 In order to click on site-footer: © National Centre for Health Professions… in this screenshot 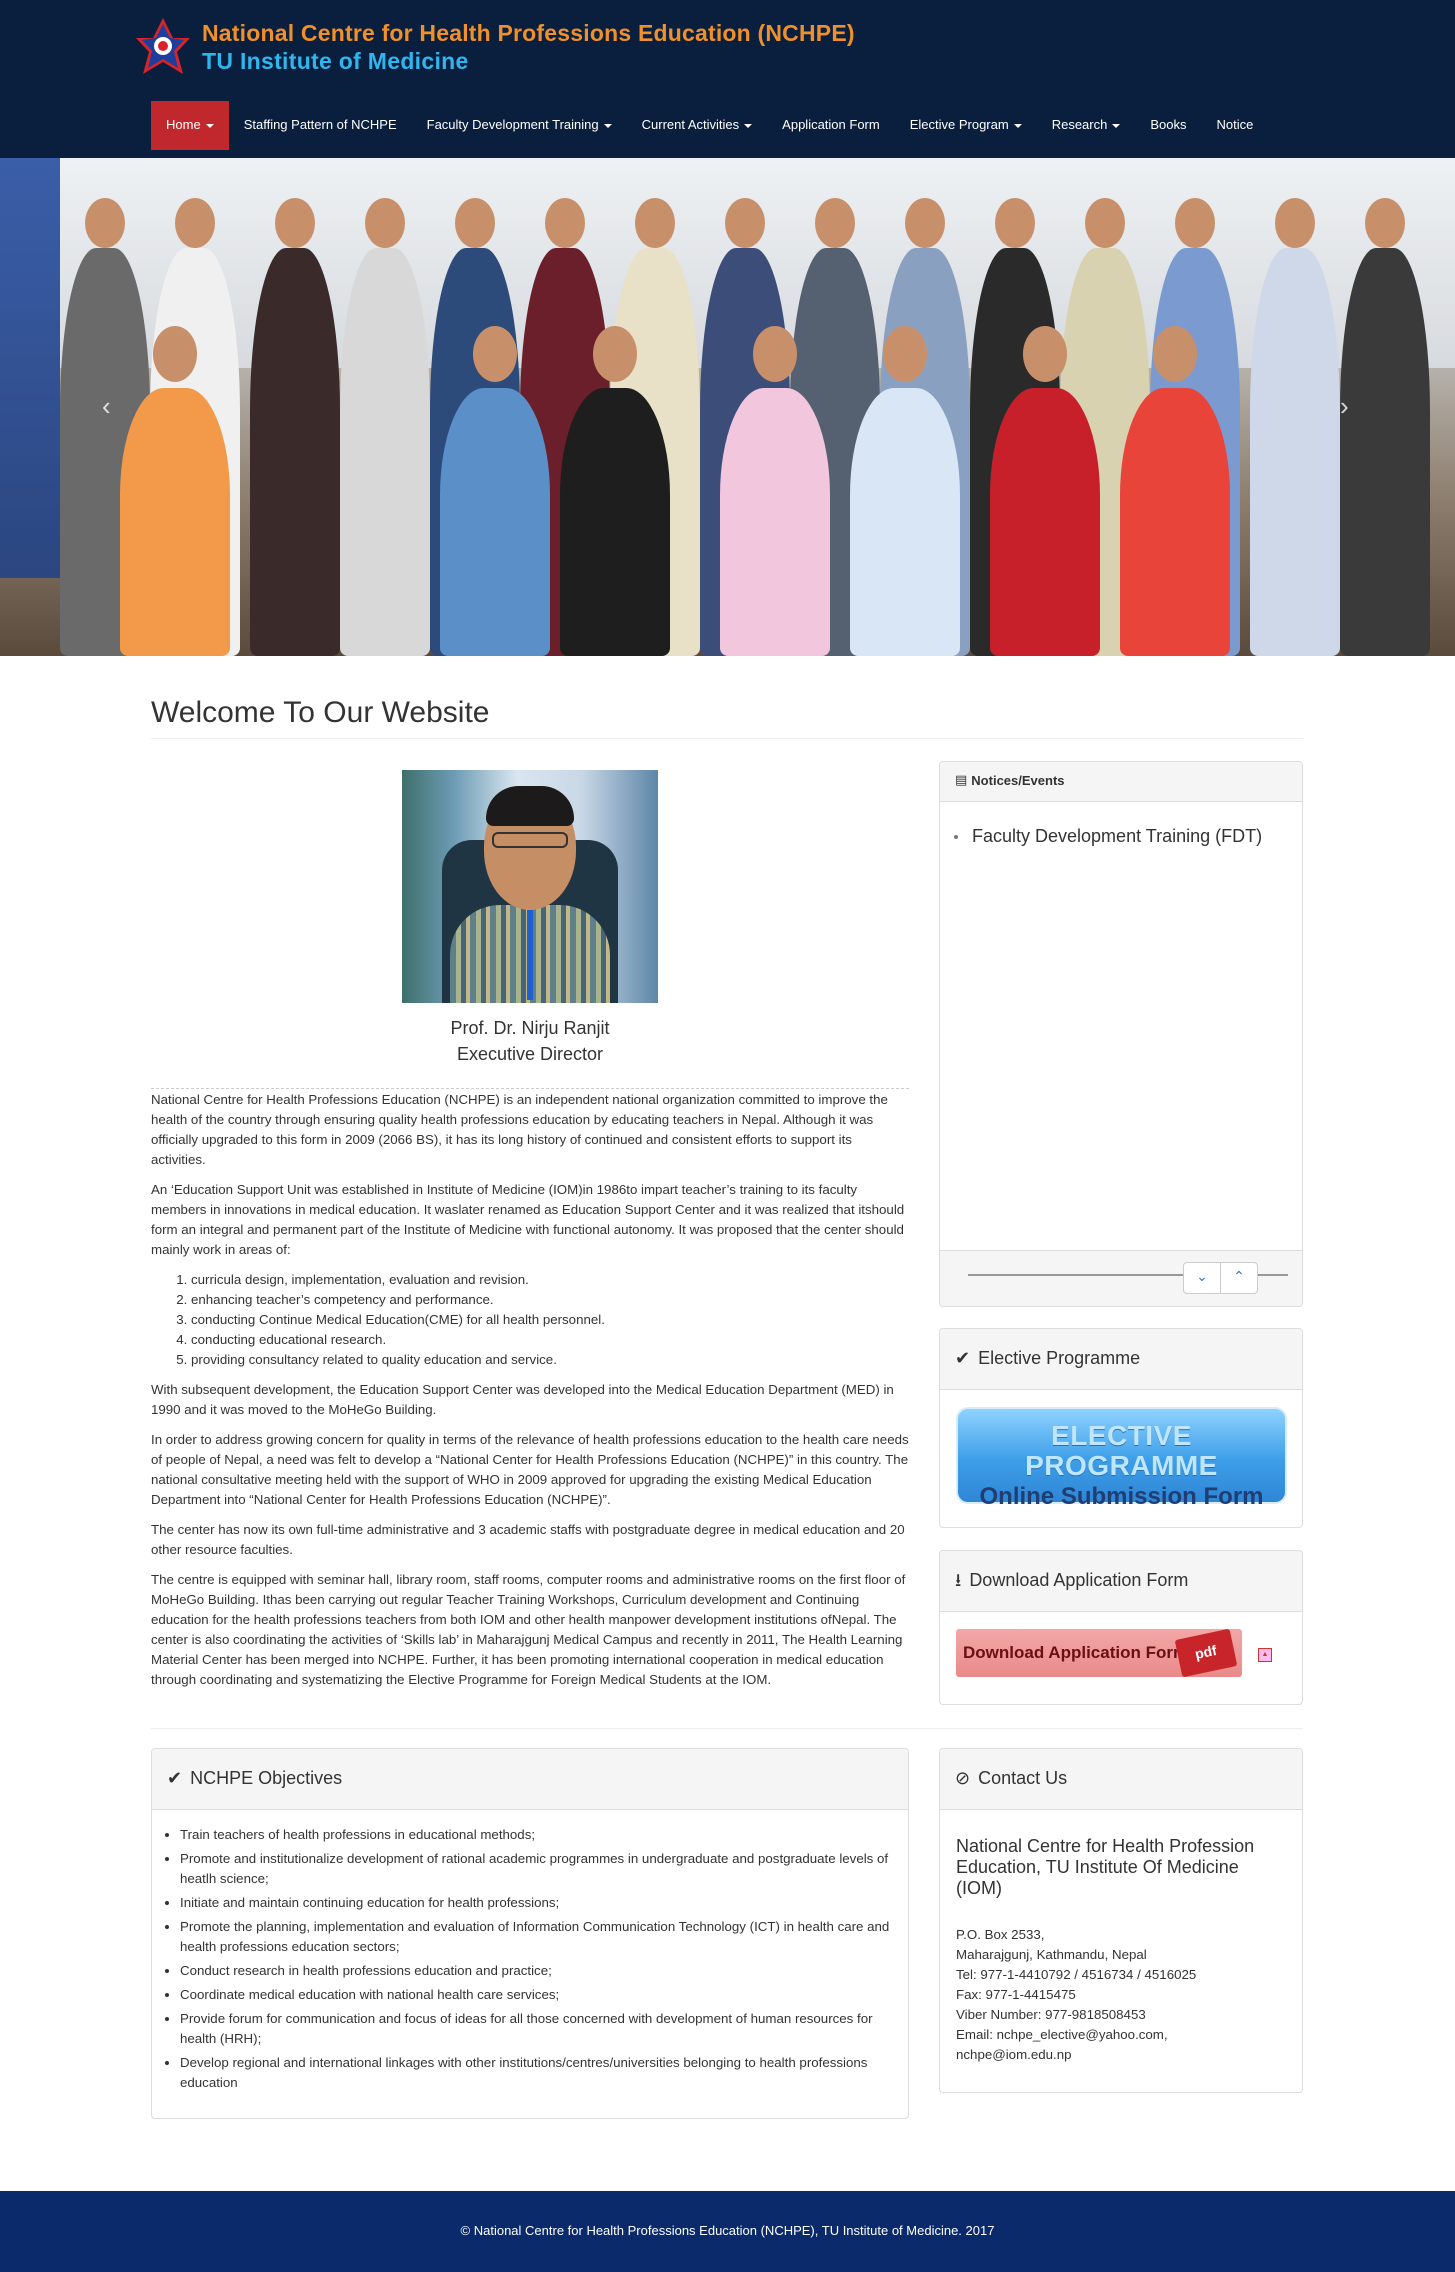, I will do `click(727, 2231)`.